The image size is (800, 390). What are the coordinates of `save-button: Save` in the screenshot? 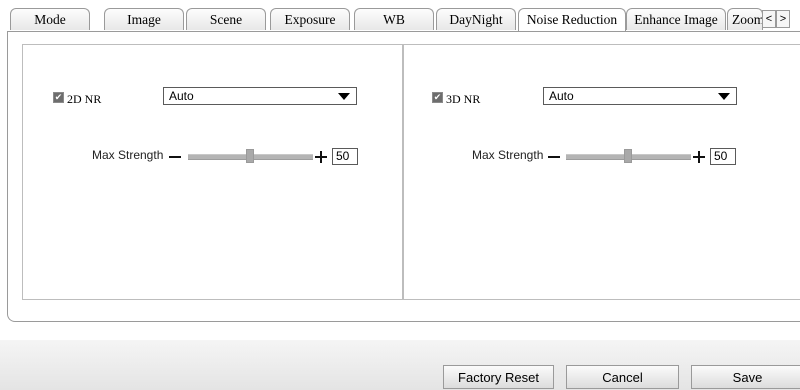 It's located at (745, 377).